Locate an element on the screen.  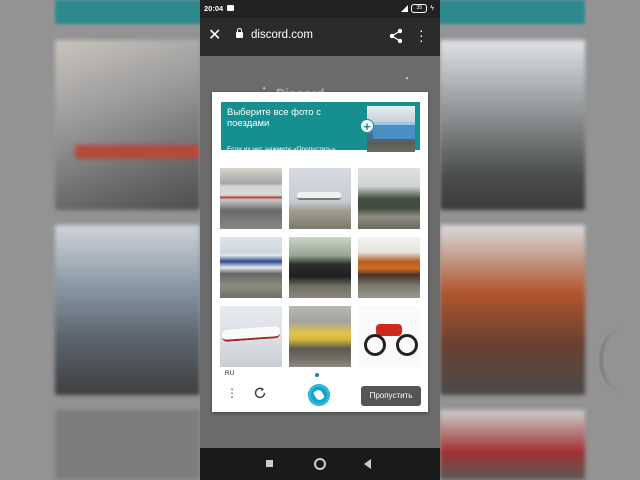
battery-icon: 35 is located at coordinates (419, 8).